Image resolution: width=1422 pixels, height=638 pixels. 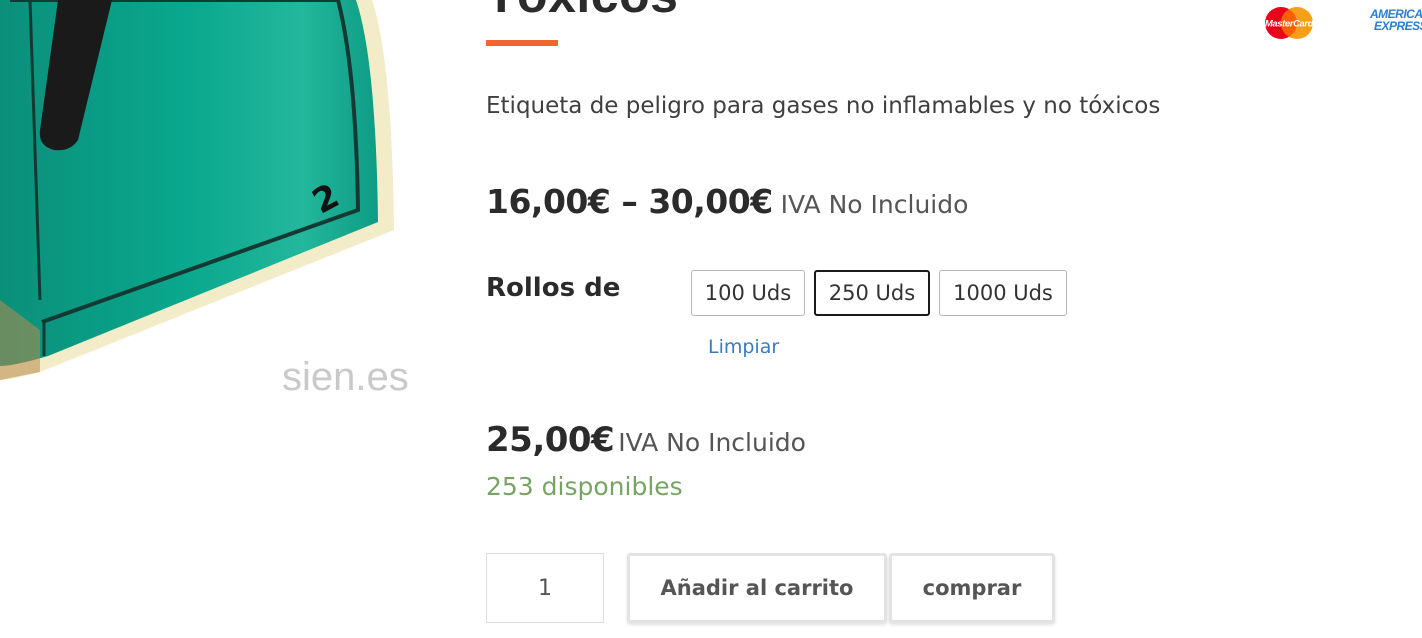 What do you see at coordinates (1003, 293) in the screenshot?
I see `variation-option-1000: 1000 Uds` at bounding box center [1003, 293].